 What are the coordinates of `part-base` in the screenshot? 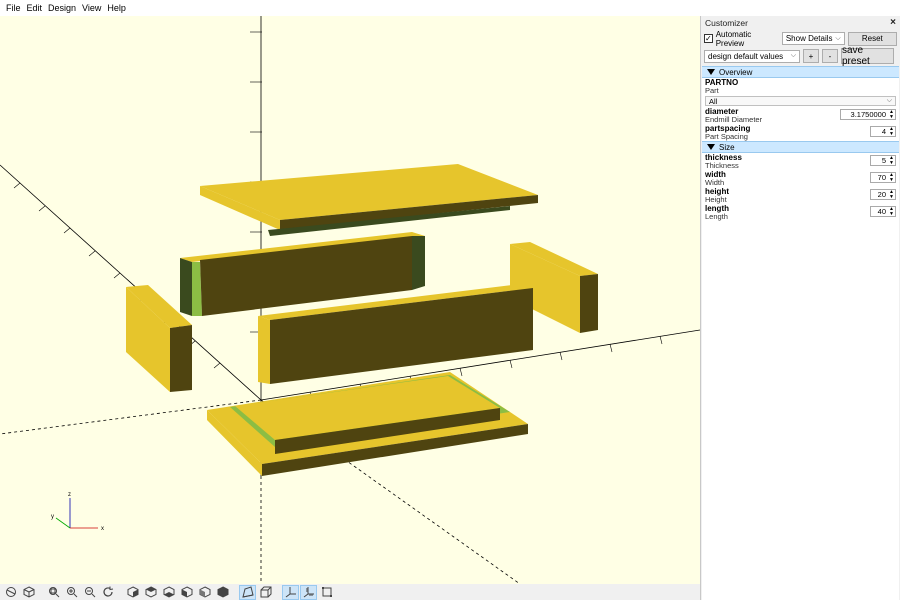 It's located at (367, 424).